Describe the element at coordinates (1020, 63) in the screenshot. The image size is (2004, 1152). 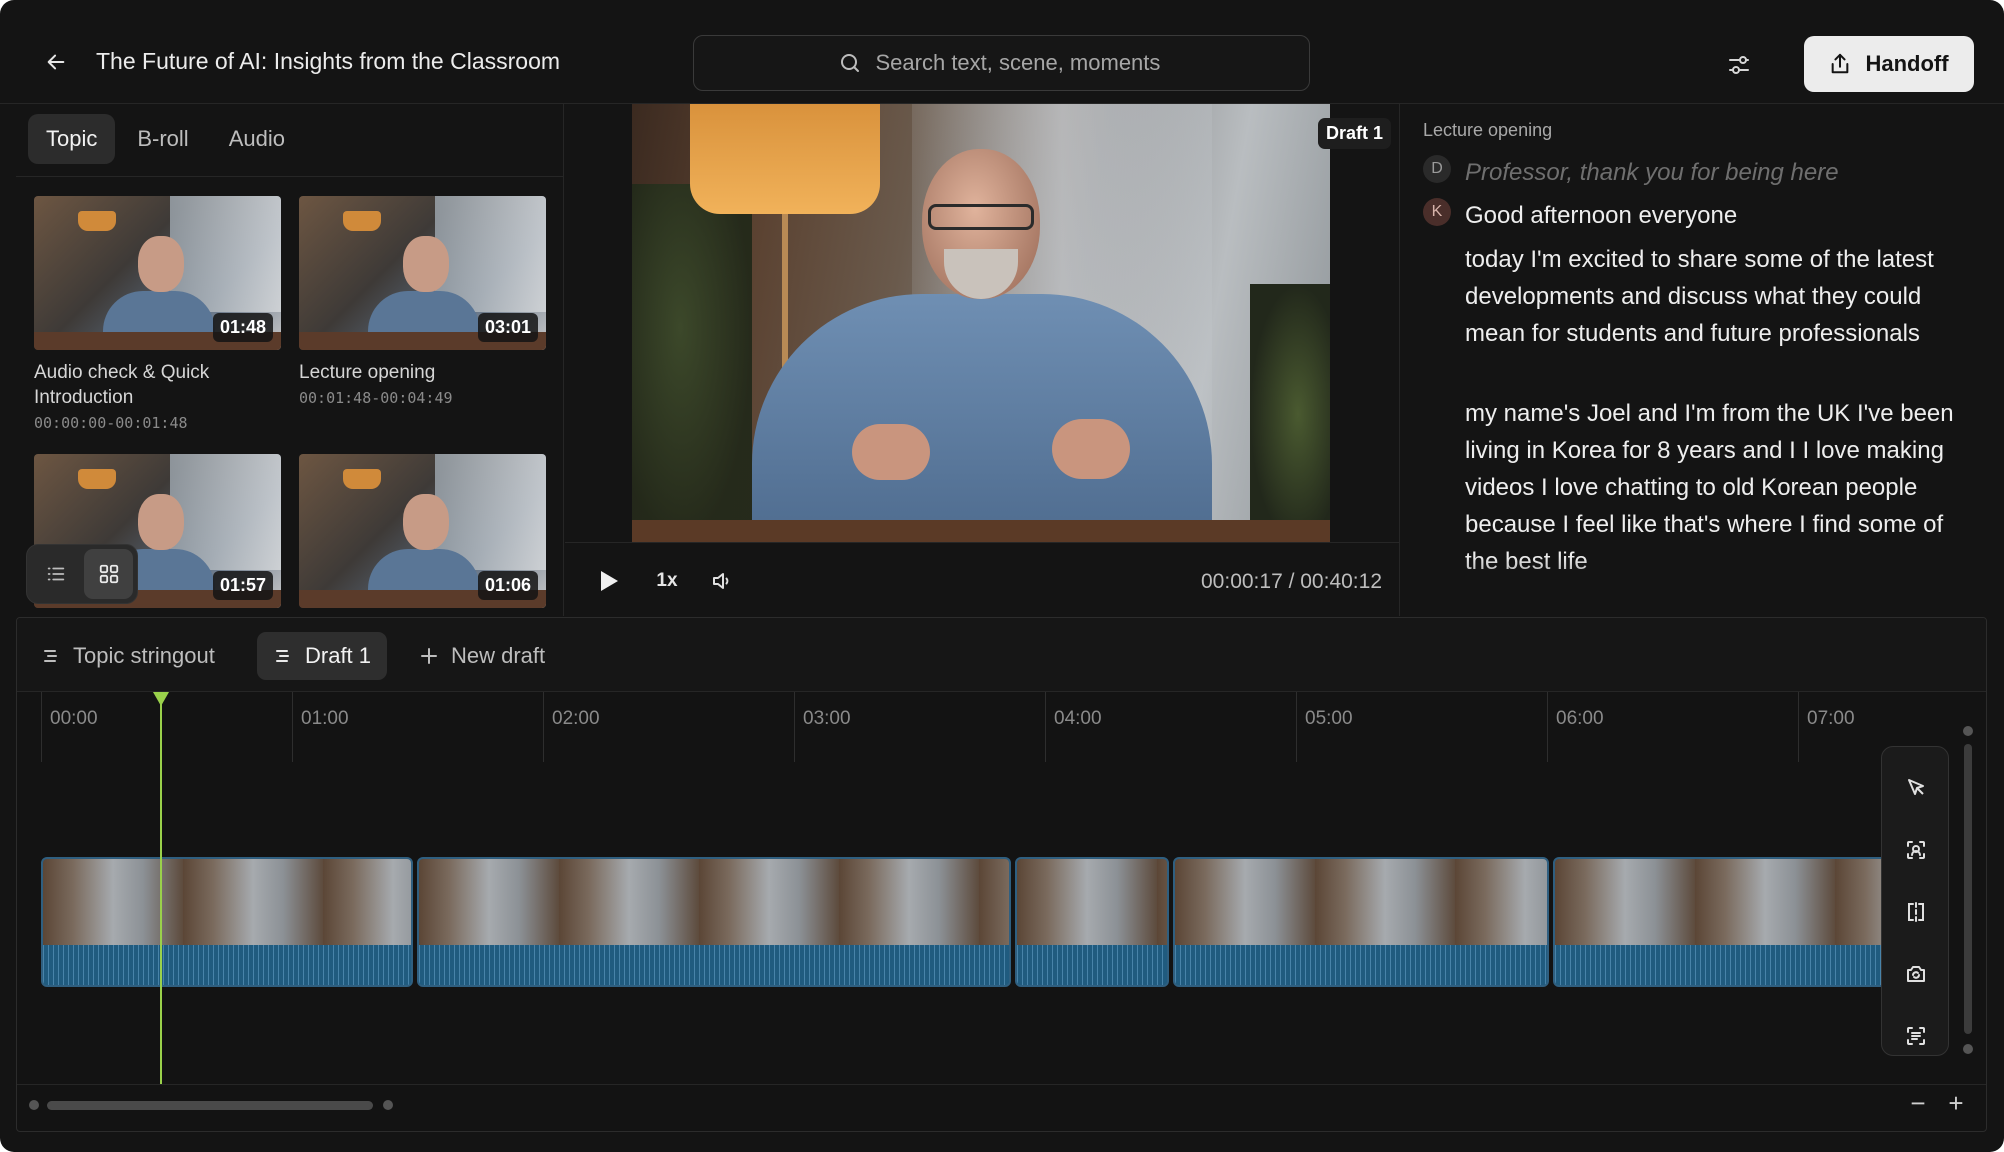
I see `search-input` at that location.